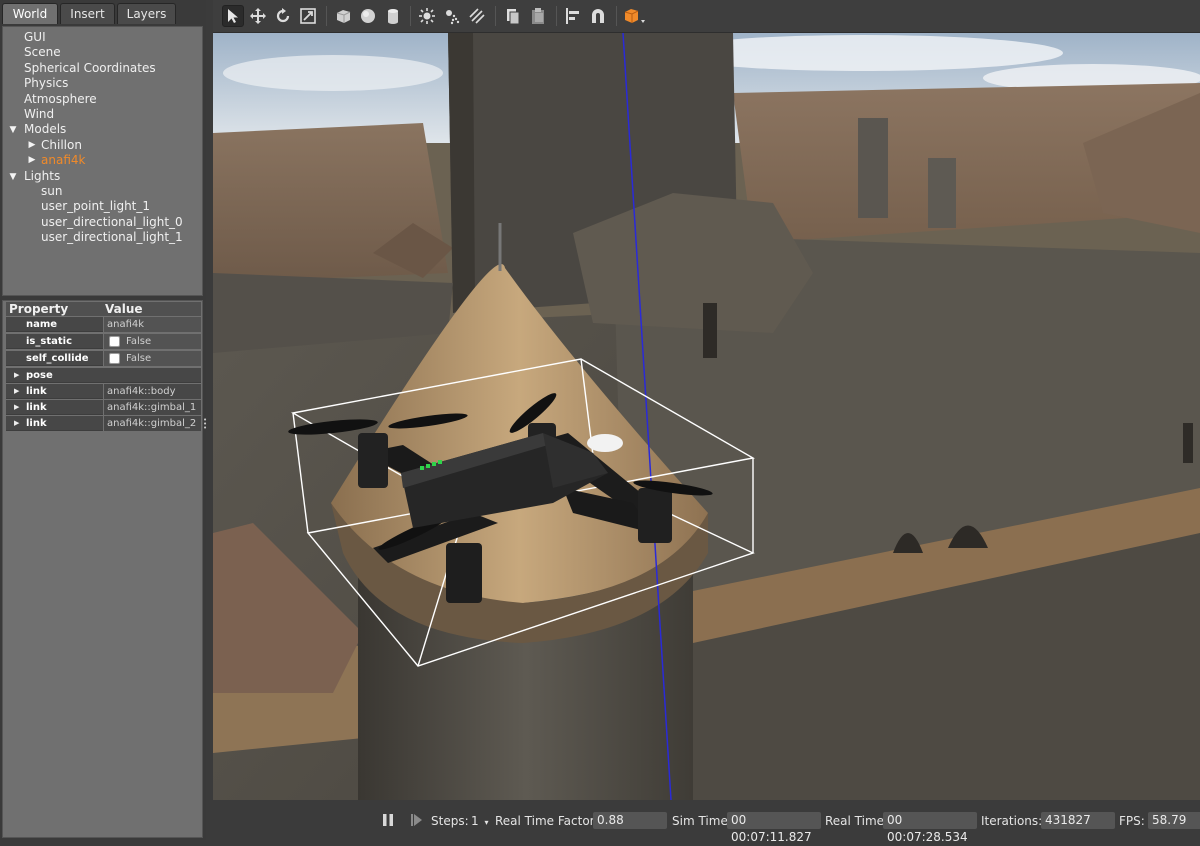 The width and height of the screenshot is (1200, 846). Describe the element at coordinates (146, 13) in the screenshot. I see `tab-layers: Layers` at that location.